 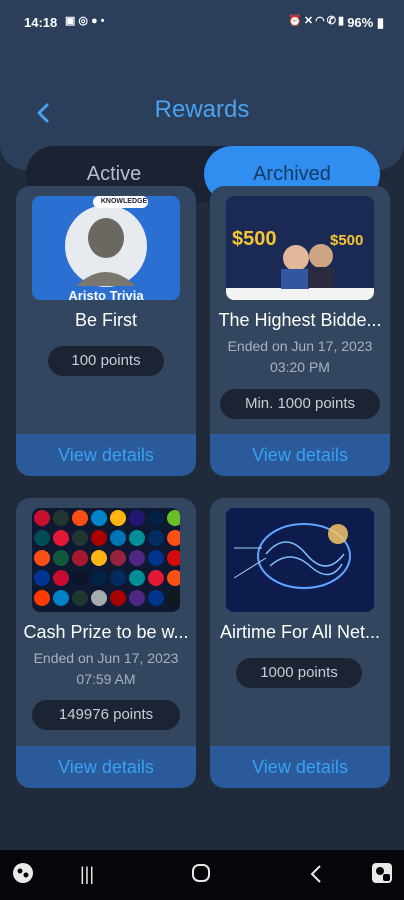 I want to click on ended-date: Ended on Jun 17, 2023 03:20 PM, so click(x=300, y=356).